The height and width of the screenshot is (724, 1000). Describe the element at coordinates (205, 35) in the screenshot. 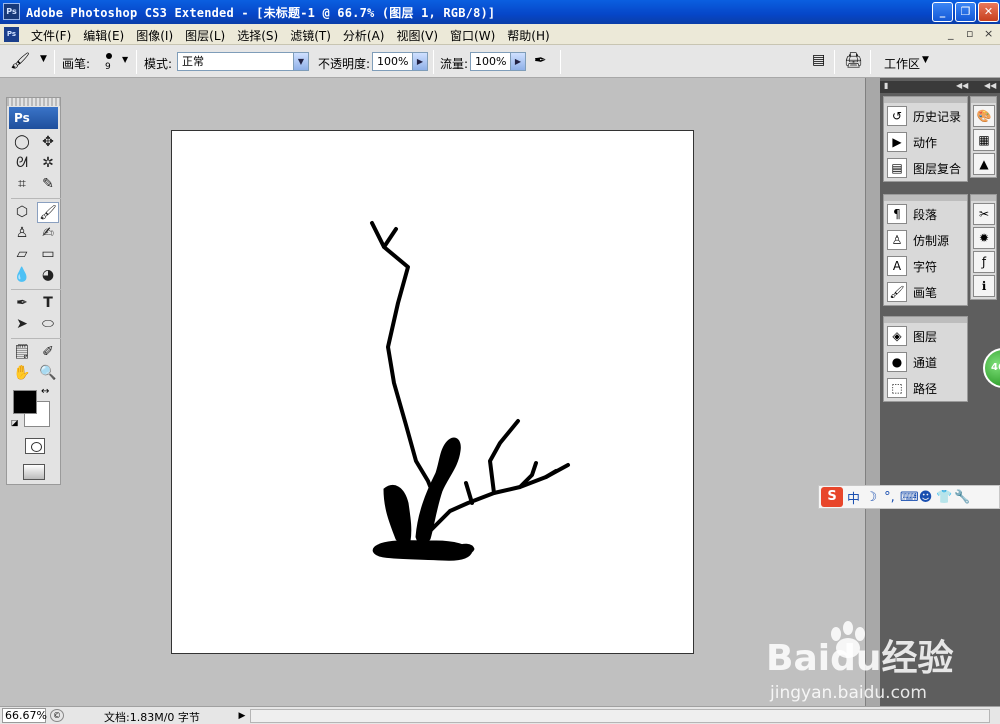

I see `menu-item: 图层(L)` at that location.